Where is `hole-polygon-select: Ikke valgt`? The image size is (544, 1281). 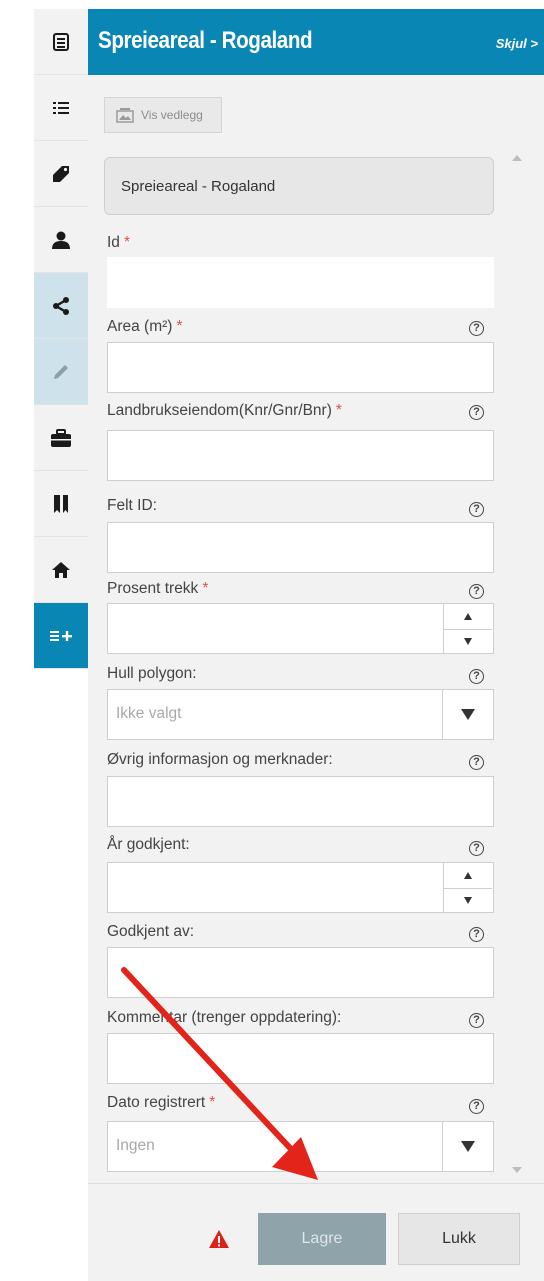
hole-polygon-select: Ikke valgt is located at coordinates (300, 714).